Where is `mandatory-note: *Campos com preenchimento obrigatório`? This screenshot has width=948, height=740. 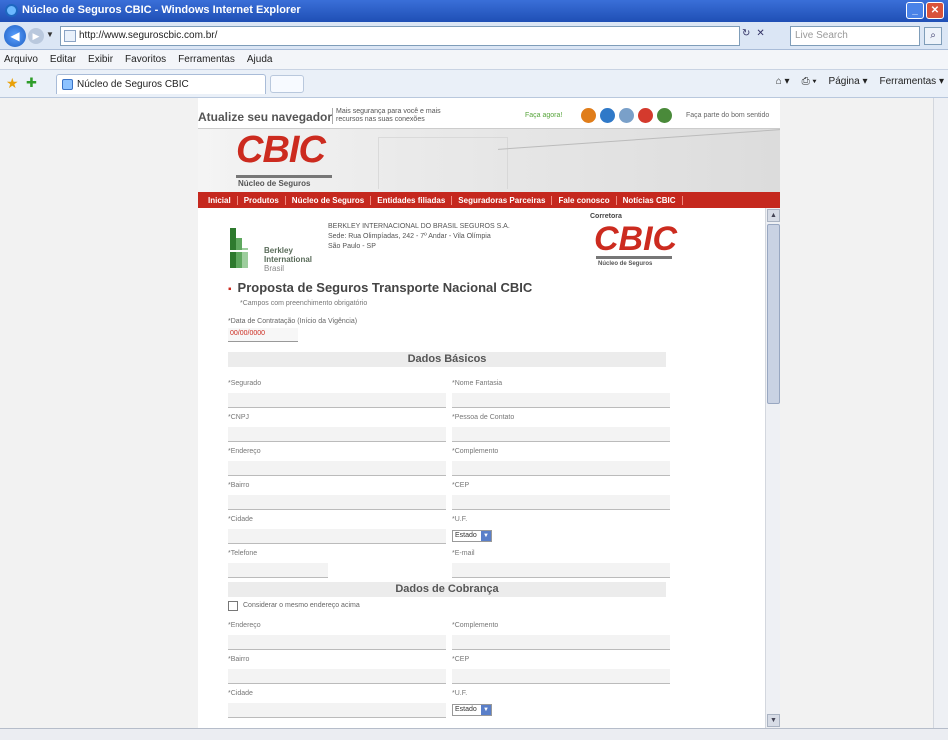
mandatory-note: *Campos com preenchimento obrigatório is located at coordinates (304, 303).